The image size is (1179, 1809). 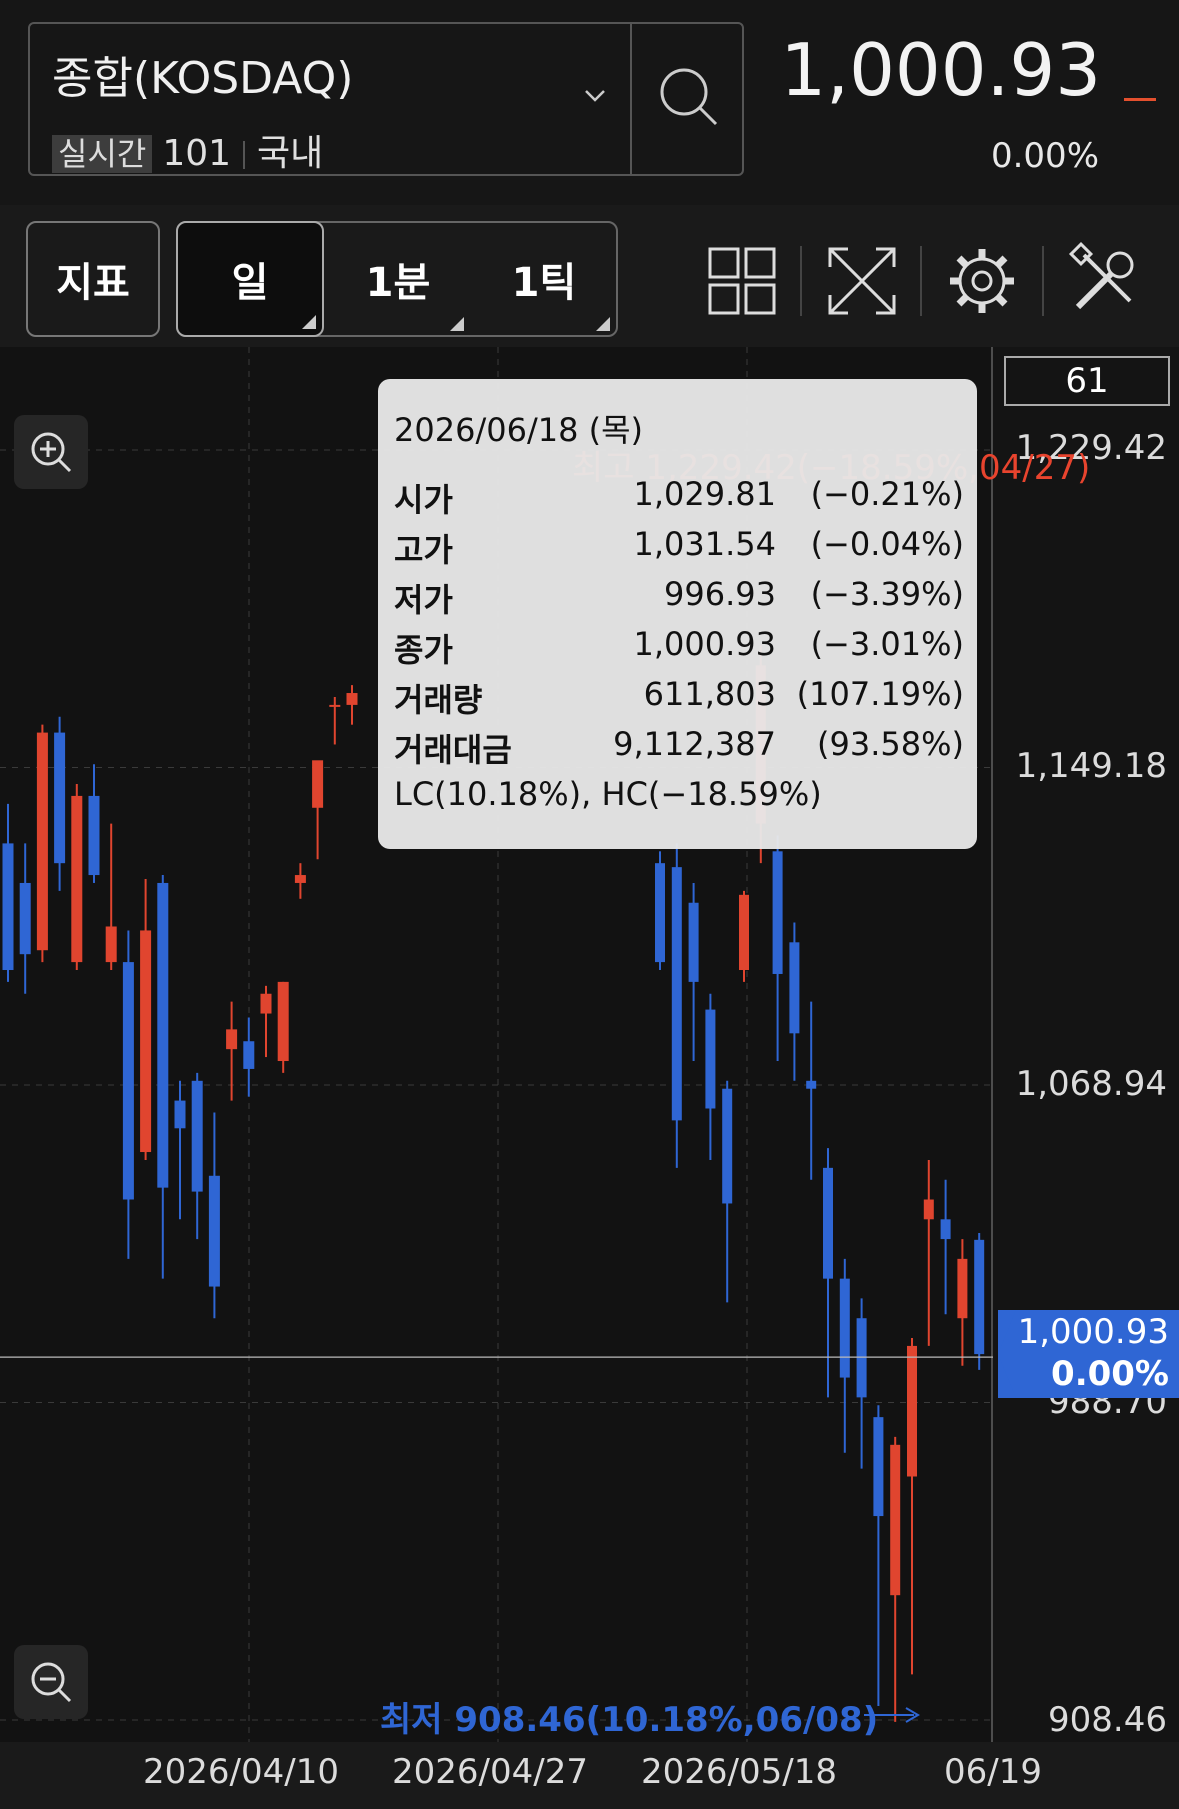 I want to click on tooltip-row: 거래량 611,803 (107.19%), so click(x=679, y=699).